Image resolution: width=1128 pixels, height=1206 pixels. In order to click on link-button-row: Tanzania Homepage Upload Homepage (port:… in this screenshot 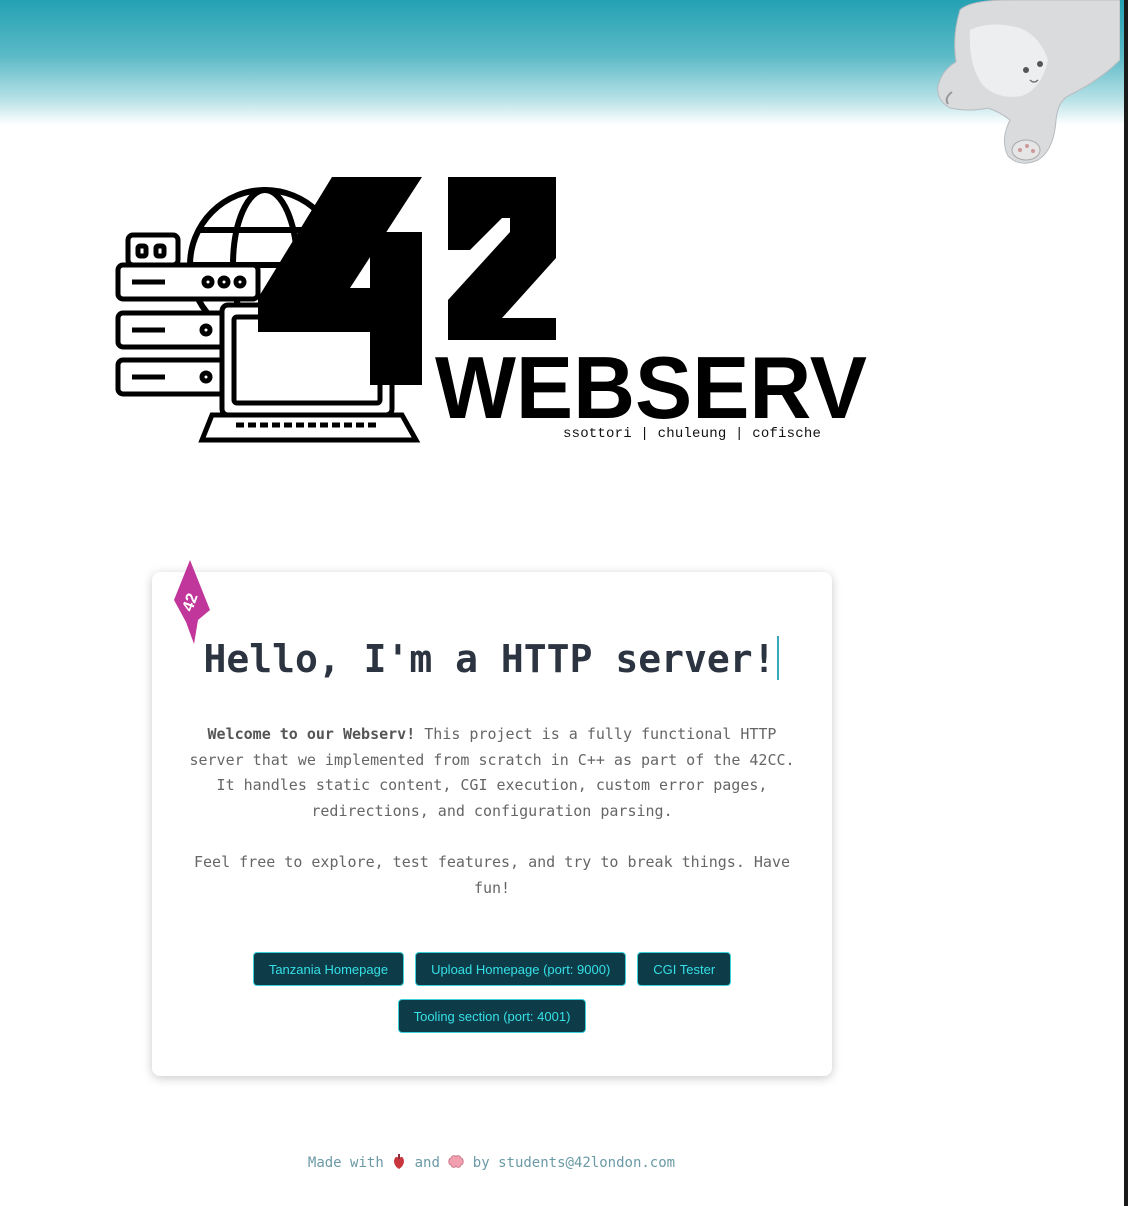, I will do `click(492, 969)`.